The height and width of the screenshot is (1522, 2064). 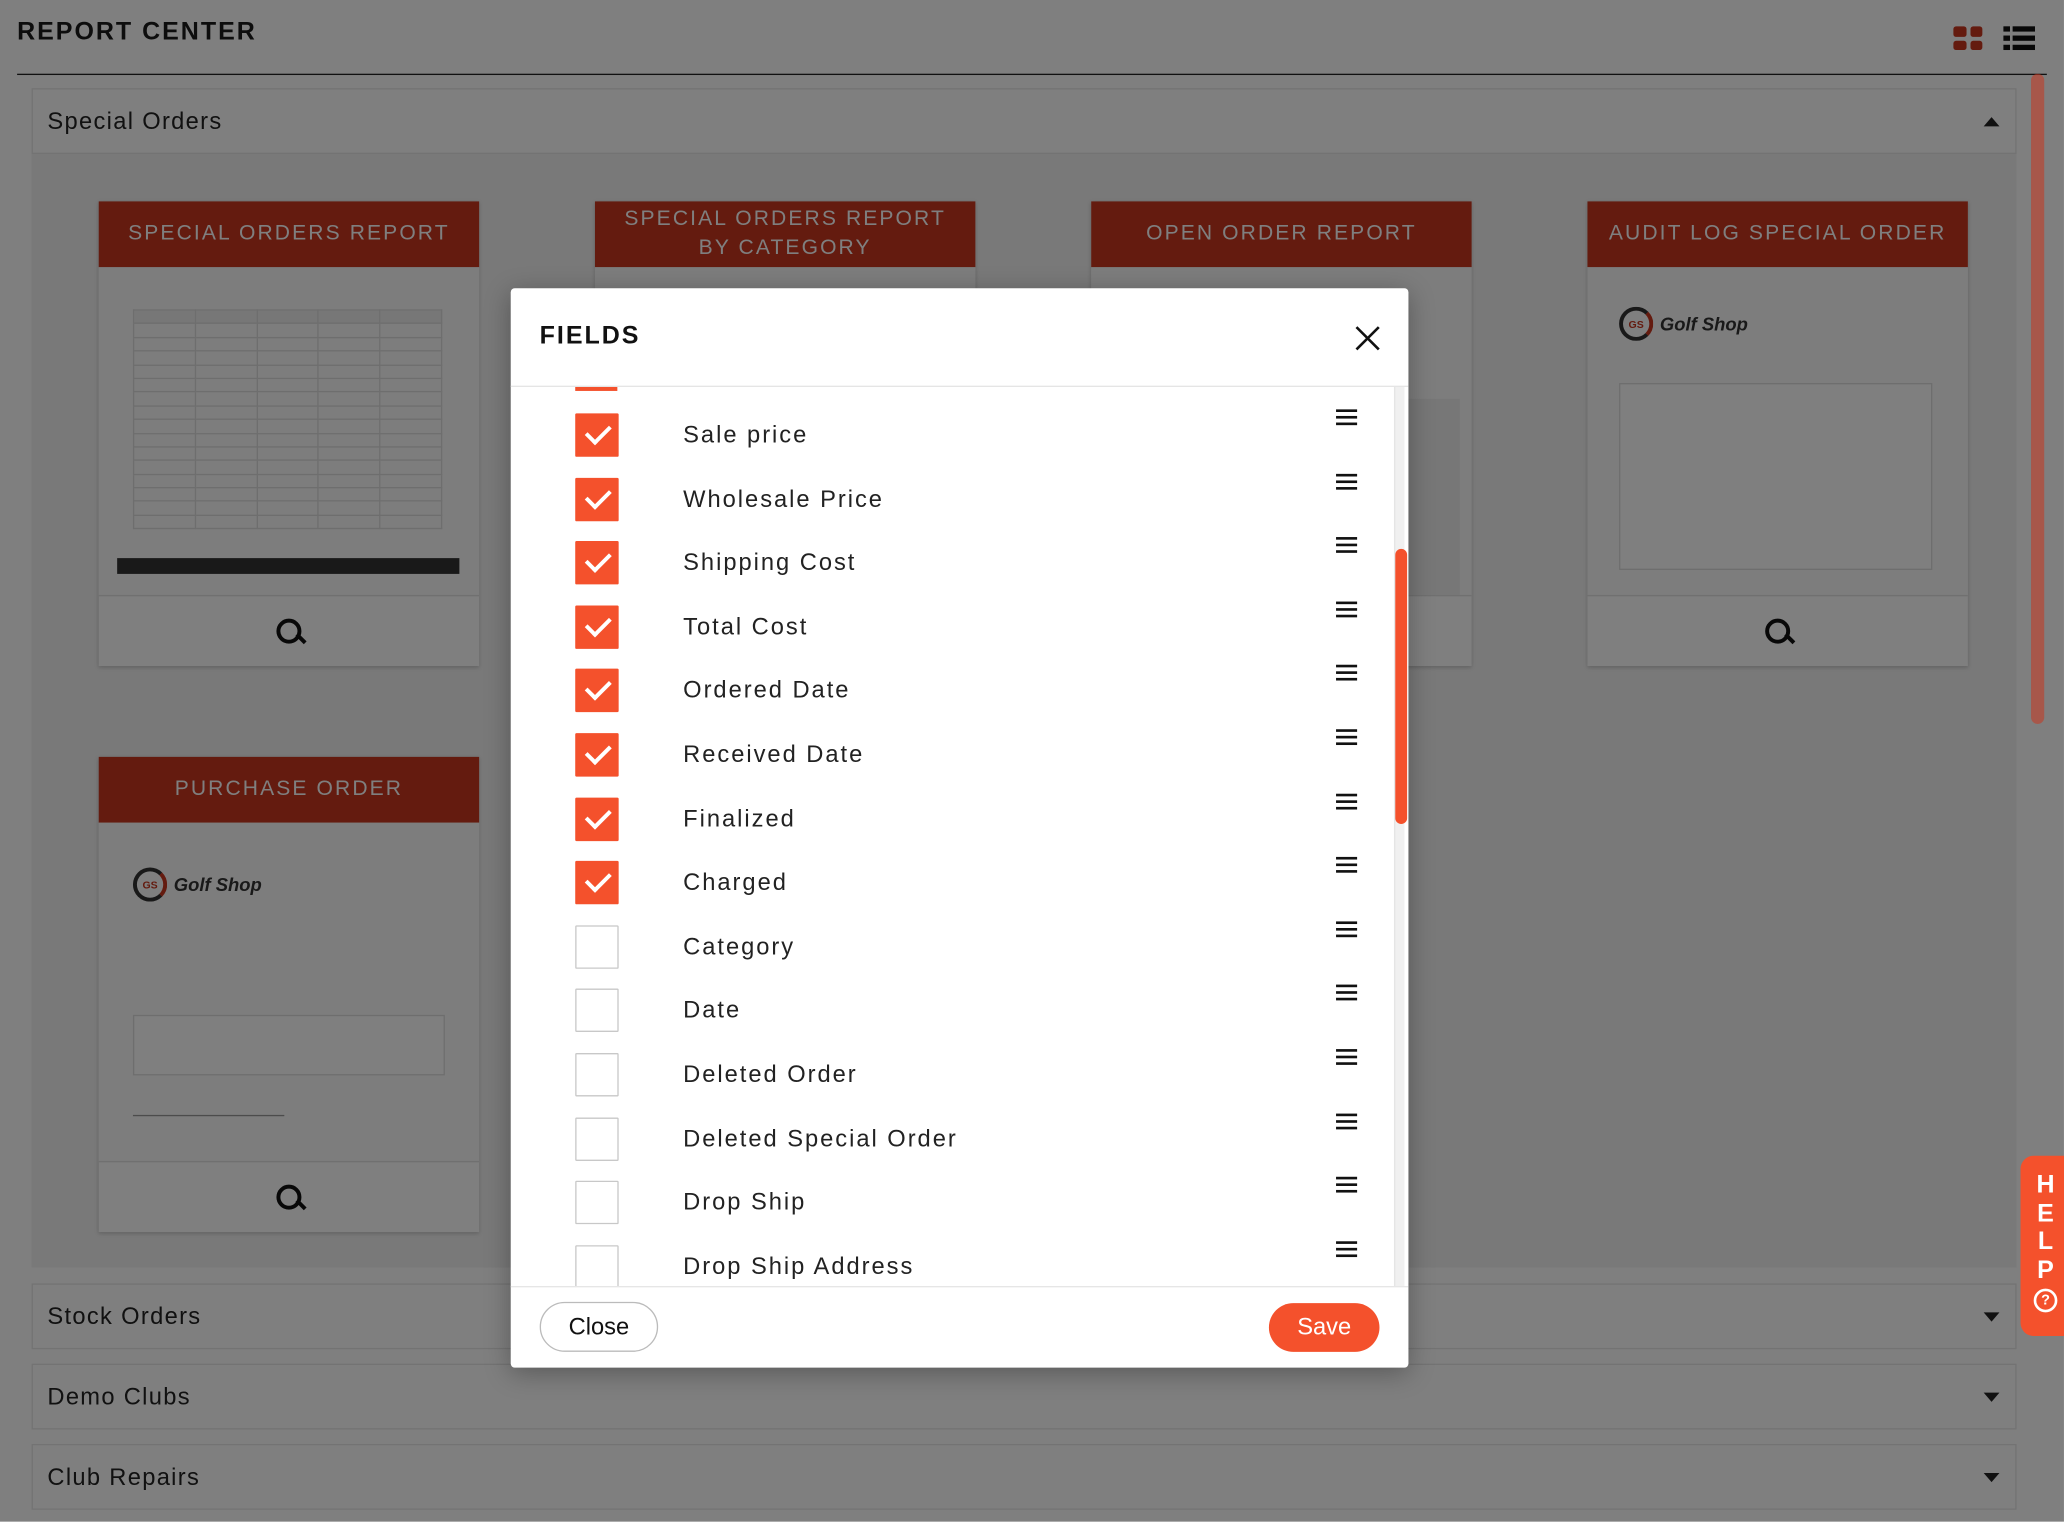 What do you see at coordinates (770, 1074) in the screenshot?
I see `field-label: Deleted Order` at bounding box center [770, 1074].